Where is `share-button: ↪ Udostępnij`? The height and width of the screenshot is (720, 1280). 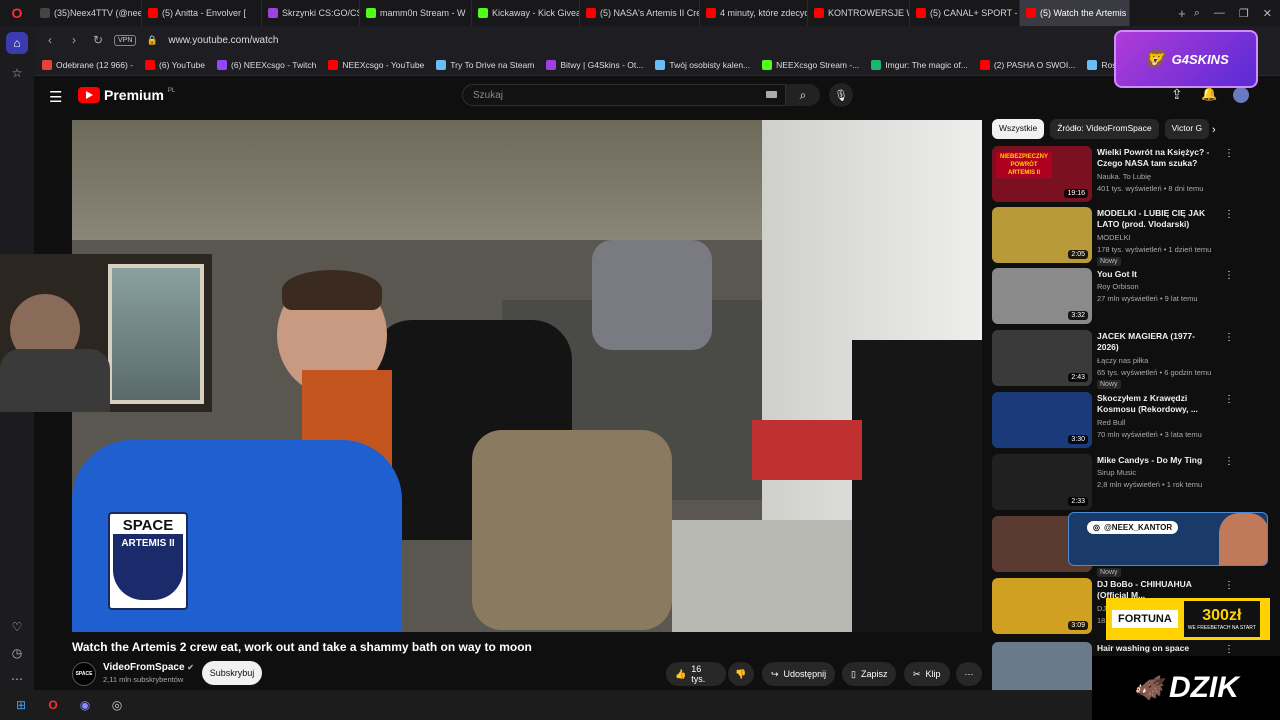 share-button: ↪ Udostępnij is located at coordinates (799, 674).